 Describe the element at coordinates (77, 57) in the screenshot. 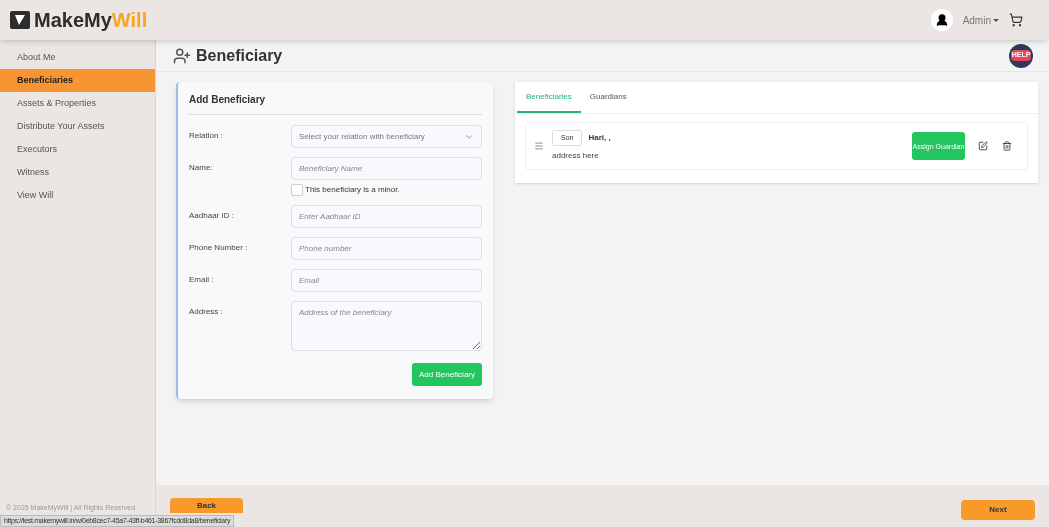

I see `sidebar-item: About Me` at that location.